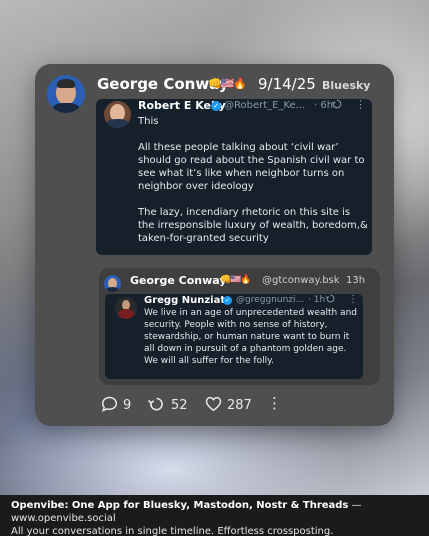 The image size is (429, 536). Describe the element at coordinates (178, 280) in the screenshot. I see `nested-author-name: George Conway` at that location.